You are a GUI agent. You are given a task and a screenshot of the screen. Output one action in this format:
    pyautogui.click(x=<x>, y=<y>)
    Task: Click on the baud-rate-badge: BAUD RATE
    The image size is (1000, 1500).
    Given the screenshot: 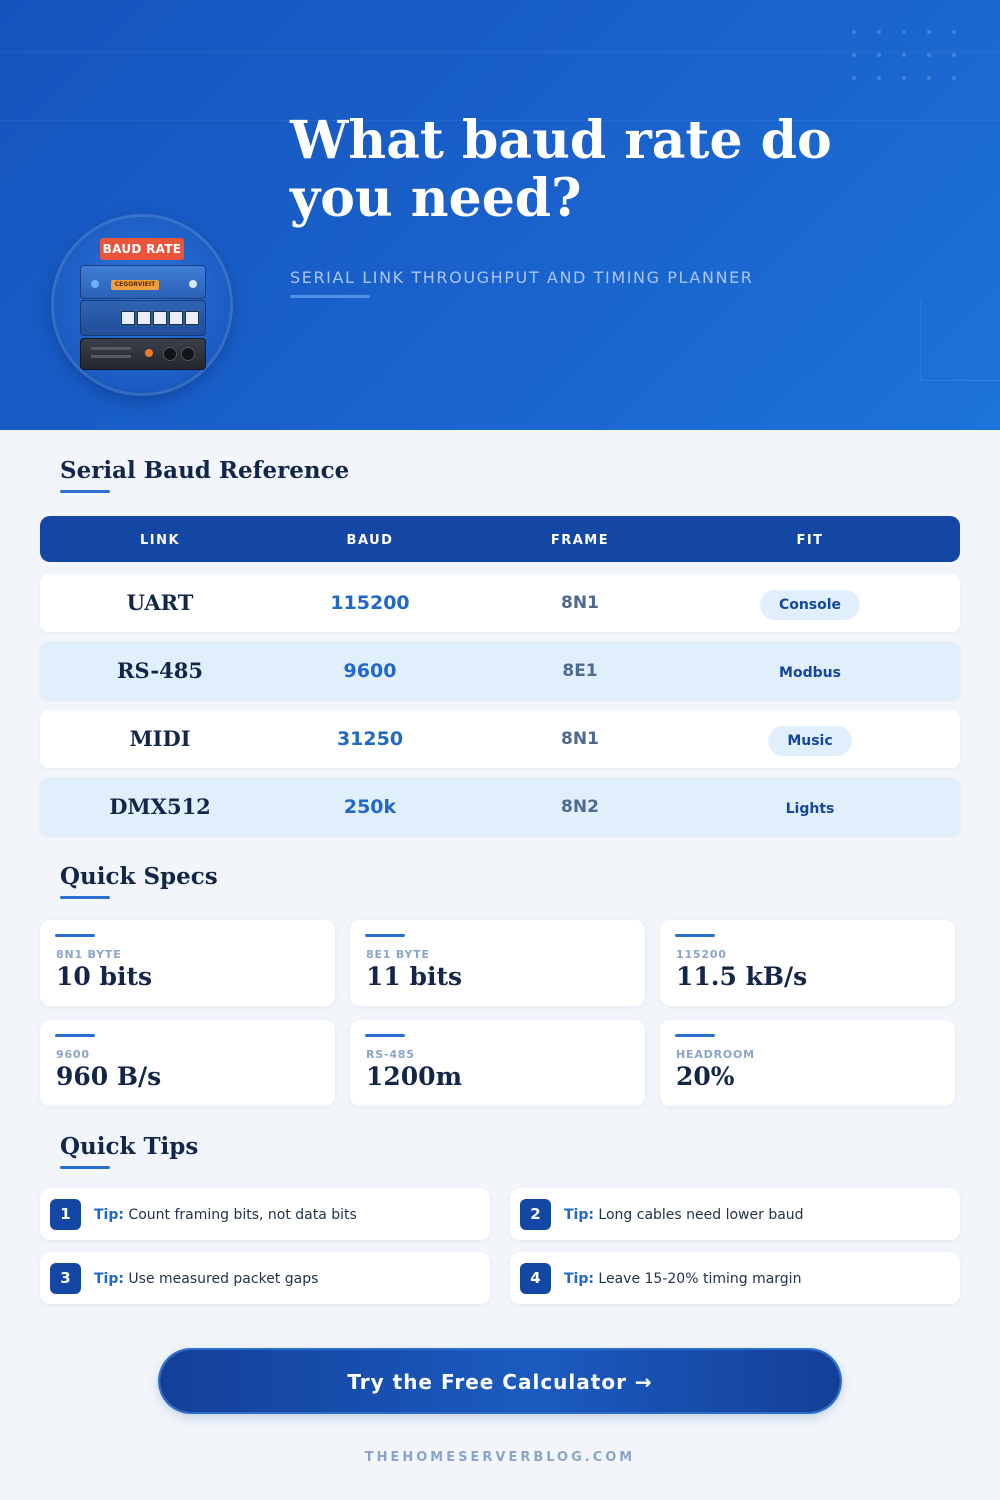 What is the action you would take?
    pyautogui.click(x=142, y=249)
    